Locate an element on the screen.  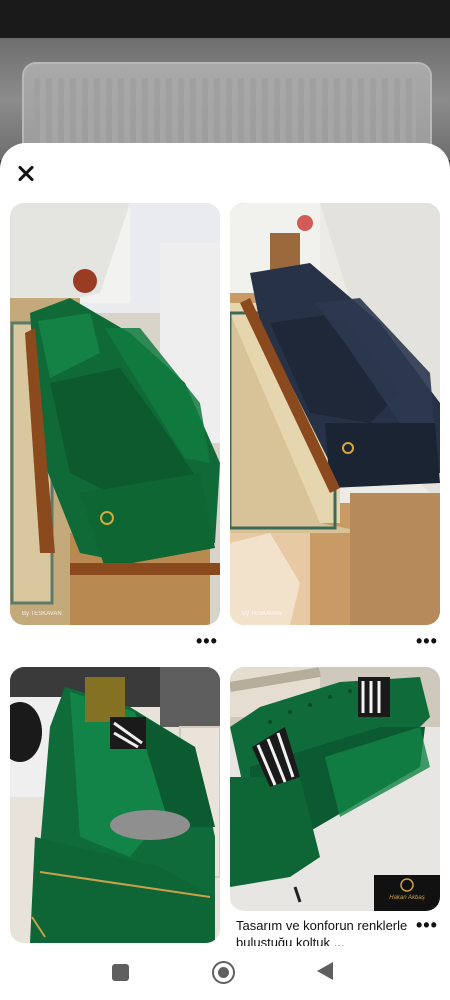
more-options-button-2: ••• is located at coordinates (427, 641).